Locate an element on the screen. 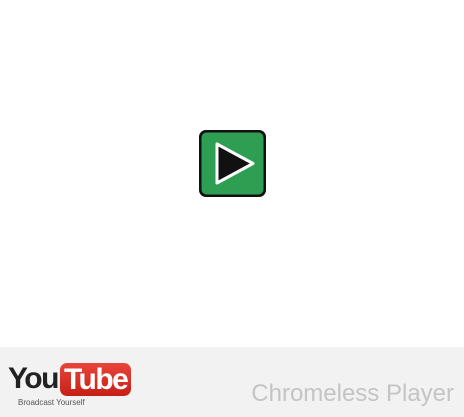 The image size is (464, 417). logo-tagline: Broadcast Yourself is located at coordinates (51, 402).